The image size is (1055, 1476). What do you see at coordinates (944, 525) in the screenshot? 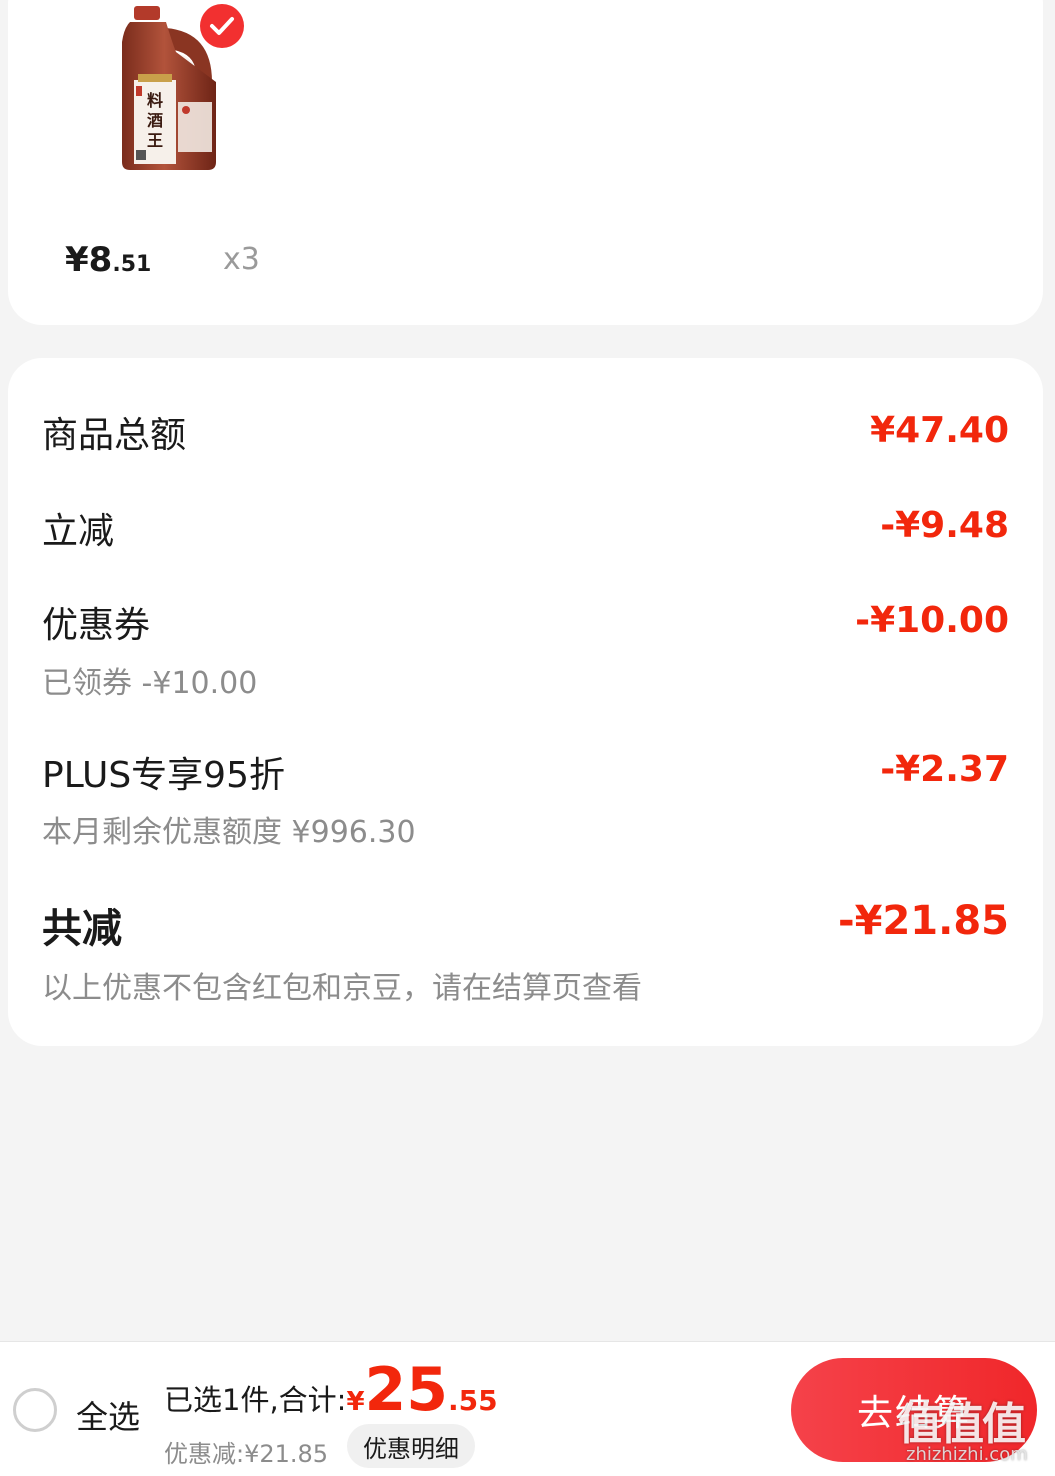
I see `instant-discount-value: -¥9.48` at bounding box center [944, 525].